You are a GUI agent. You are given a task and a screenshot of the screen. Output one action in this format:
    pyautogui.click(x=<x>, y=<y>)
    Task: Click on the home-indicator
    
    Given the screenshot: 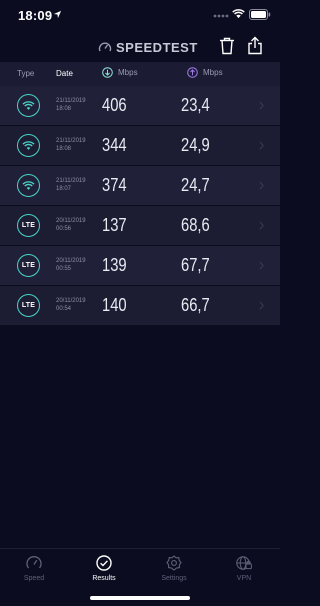 What is the action you would take?
    pyautogui.click(x=140, y=598)
    